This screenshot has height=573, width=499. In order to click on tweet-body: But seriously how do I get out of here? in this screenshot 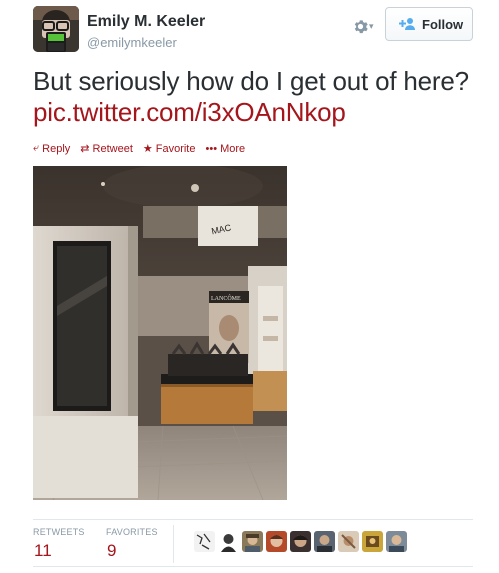, I will do `click(251, 81)`.